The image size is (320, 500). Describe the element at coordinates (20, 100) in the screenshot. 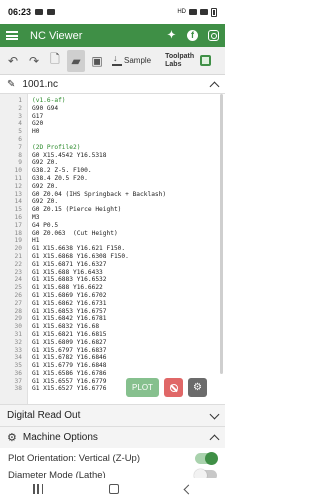

I see `line-number: 1` at that location.